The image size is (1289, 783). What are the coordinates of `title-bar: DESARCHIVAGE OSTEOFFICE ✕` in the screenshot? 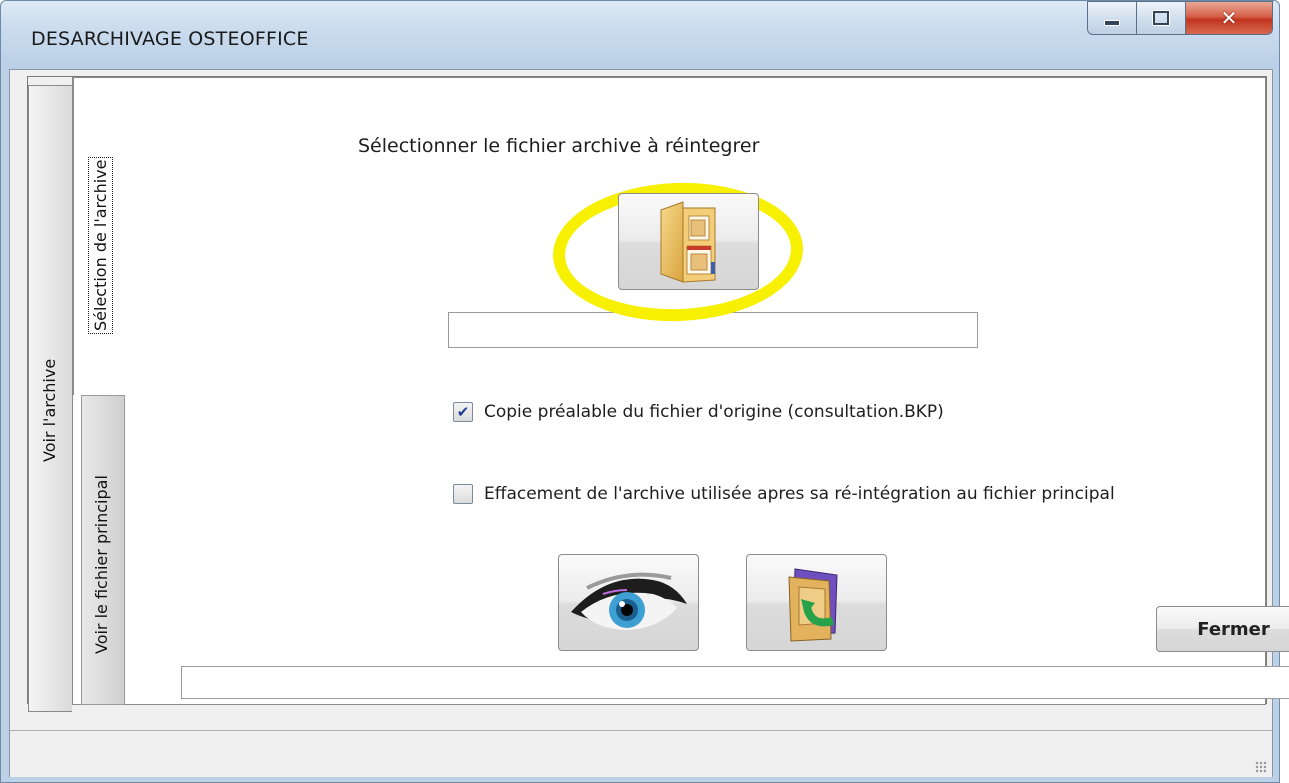 It's located at (640, 35).